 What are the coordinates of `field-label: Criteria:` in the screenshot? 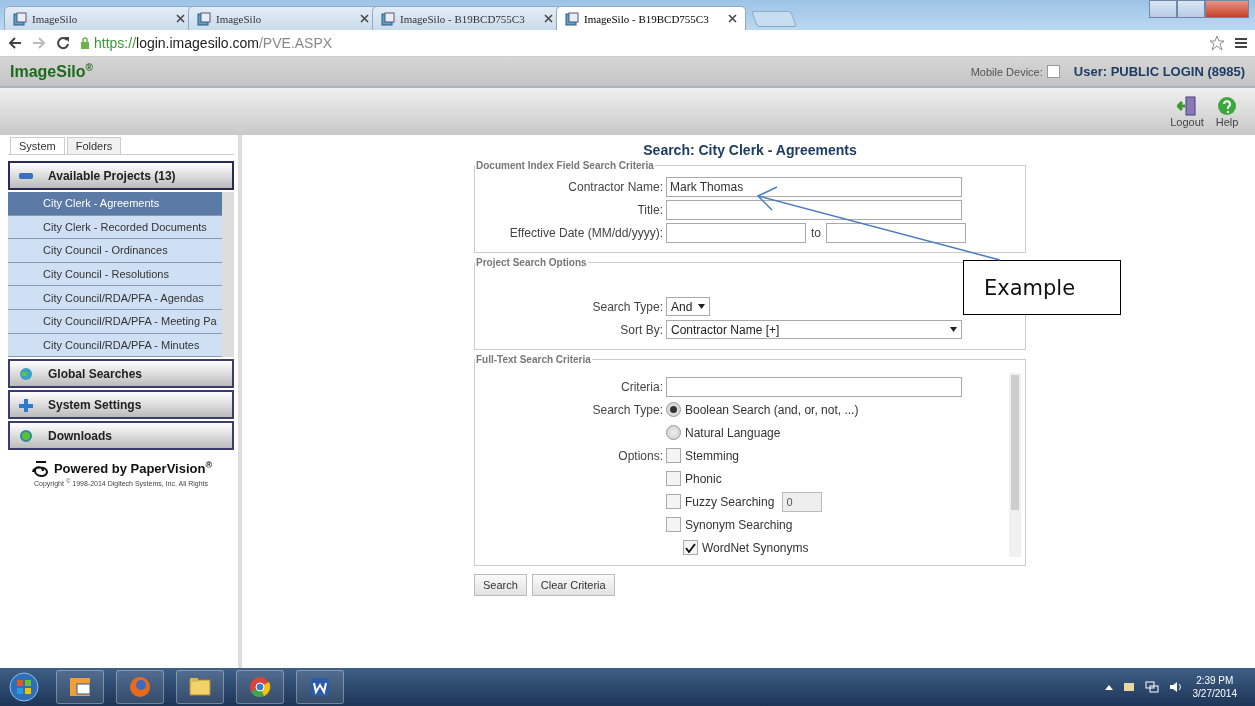 It's located at (642, 386).